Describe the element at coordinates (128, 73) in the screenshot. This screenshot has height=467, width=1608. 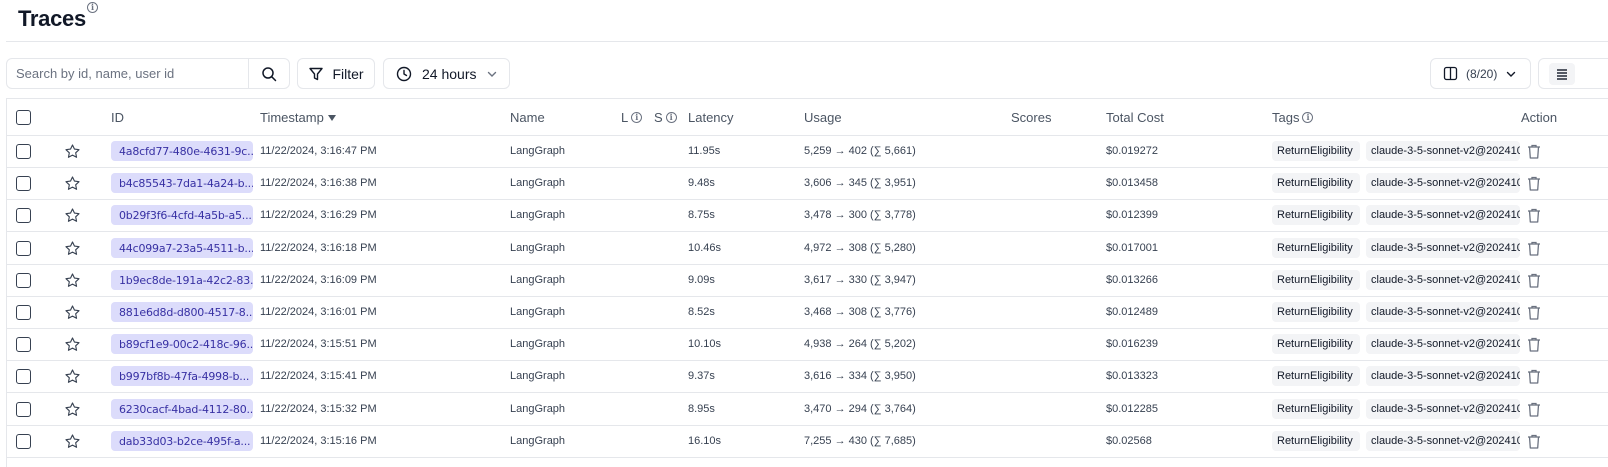
I see `search-input` at that location.